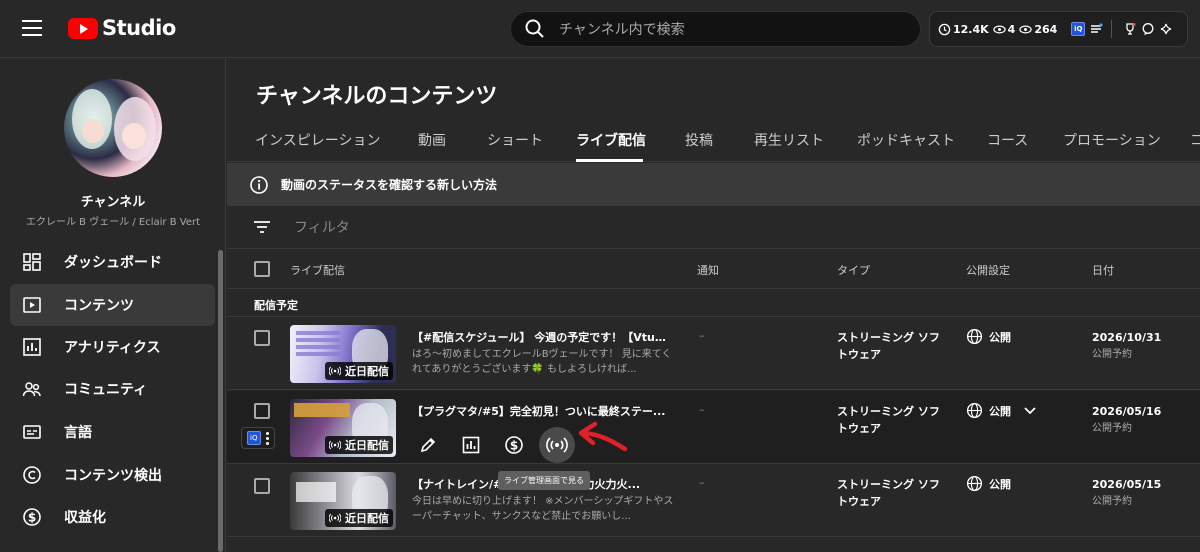 The height and width of the screenshot is (552, 1200). Describe the element at coordinates (492, 445) in the screenshot. I see `row-actions: $` at that location.